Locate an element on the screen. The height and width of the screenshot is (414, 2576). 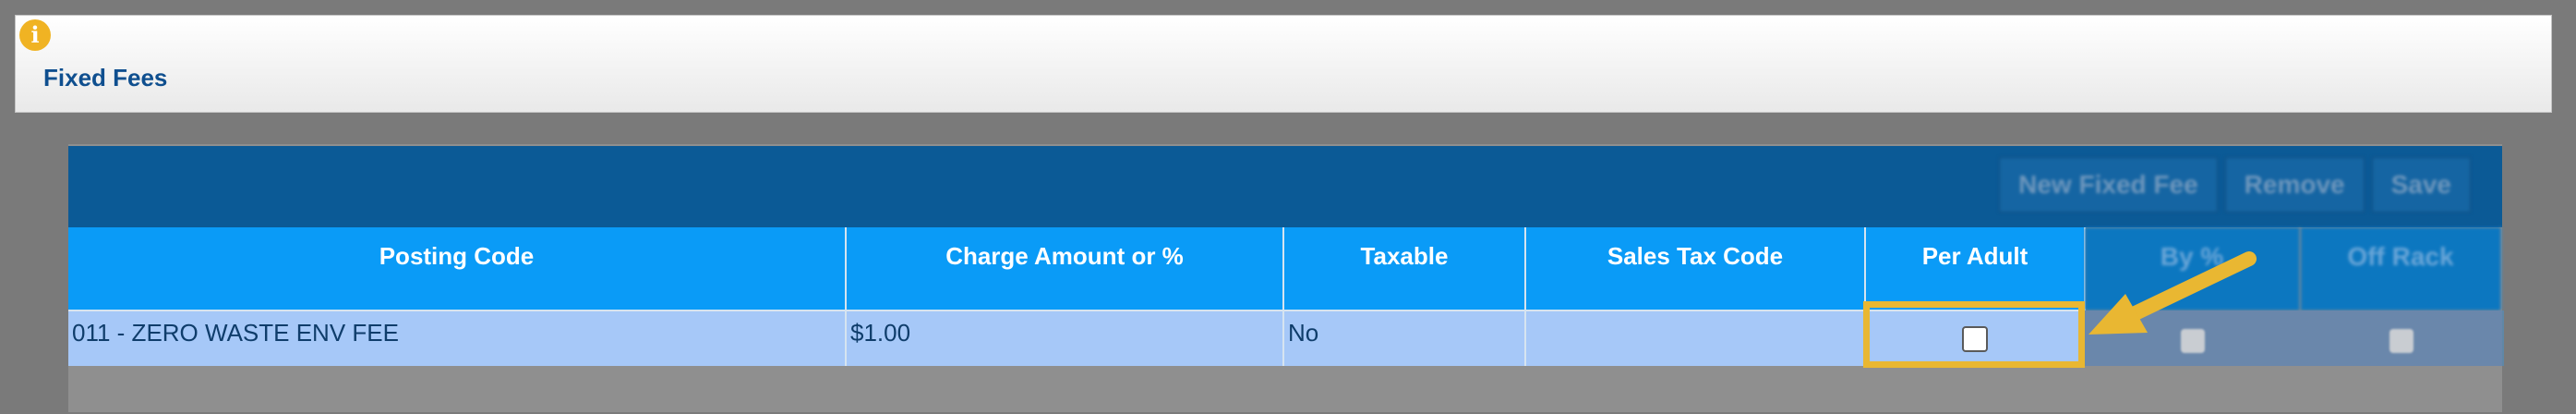
column-header-posting-code: Posting Code is located at coordinates (457, 269).